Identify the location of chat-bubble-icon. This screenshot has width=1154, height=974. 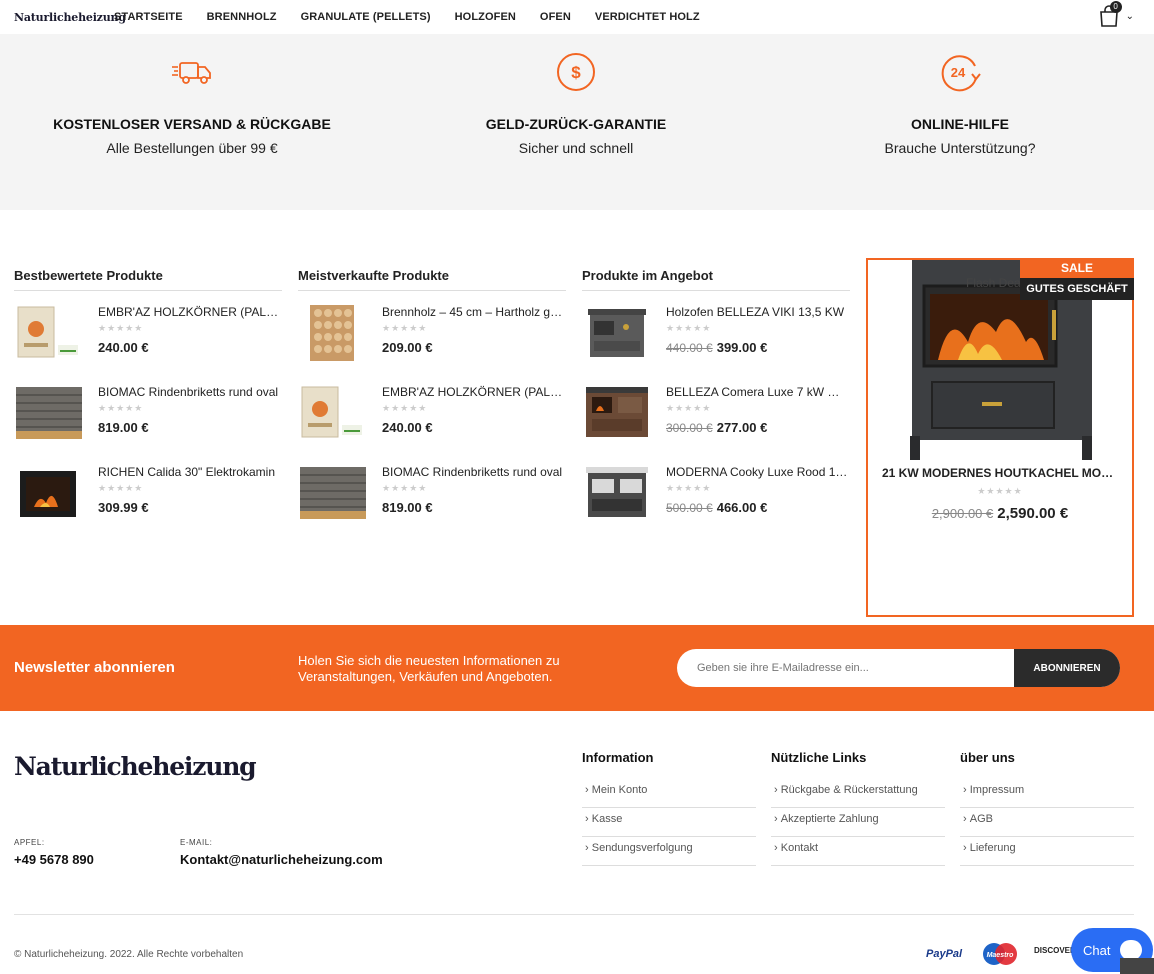
(1131, 950).